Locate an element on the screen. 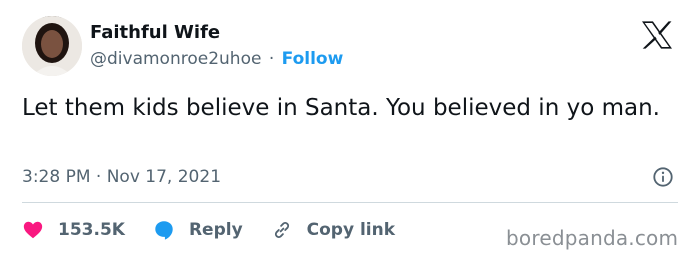 The height and width of the screenshot is (256, 700). action-bar: 153.5K Reply Copy link is located at coordinates (222, 230).